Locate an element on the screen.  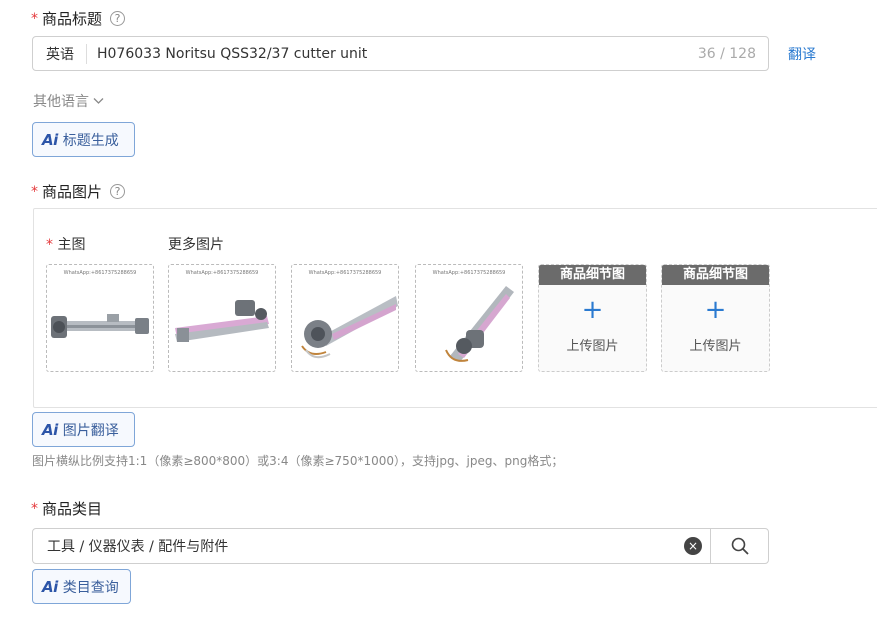
ai-category-query-button: Ai 类目查询 is located at coordinates (81, 586).